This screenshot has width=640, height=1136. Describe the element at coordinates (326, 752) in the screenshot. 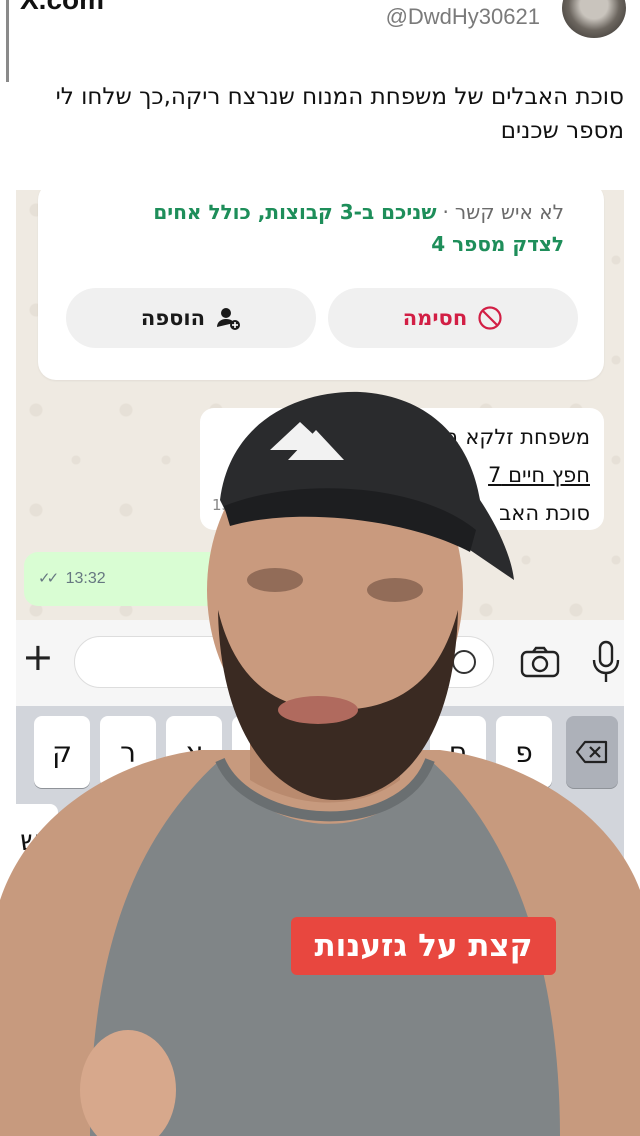

I see `key: ו` at that location.